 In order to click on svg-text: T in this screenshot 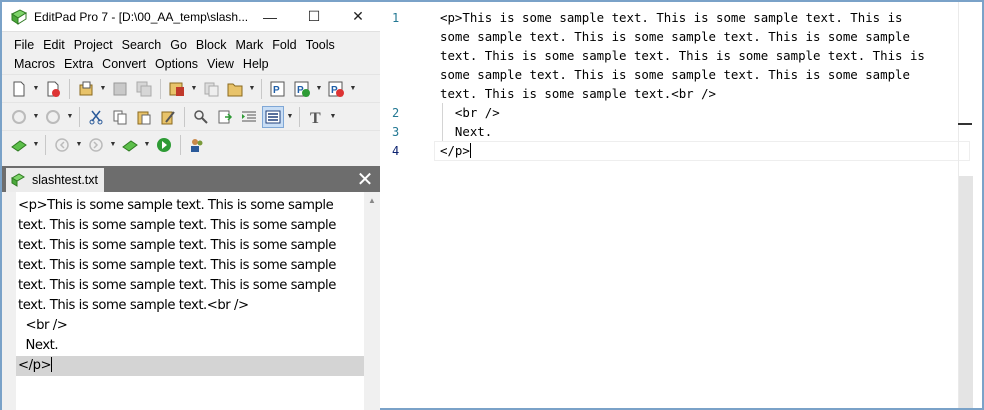, I will do `click(315, 117)`.